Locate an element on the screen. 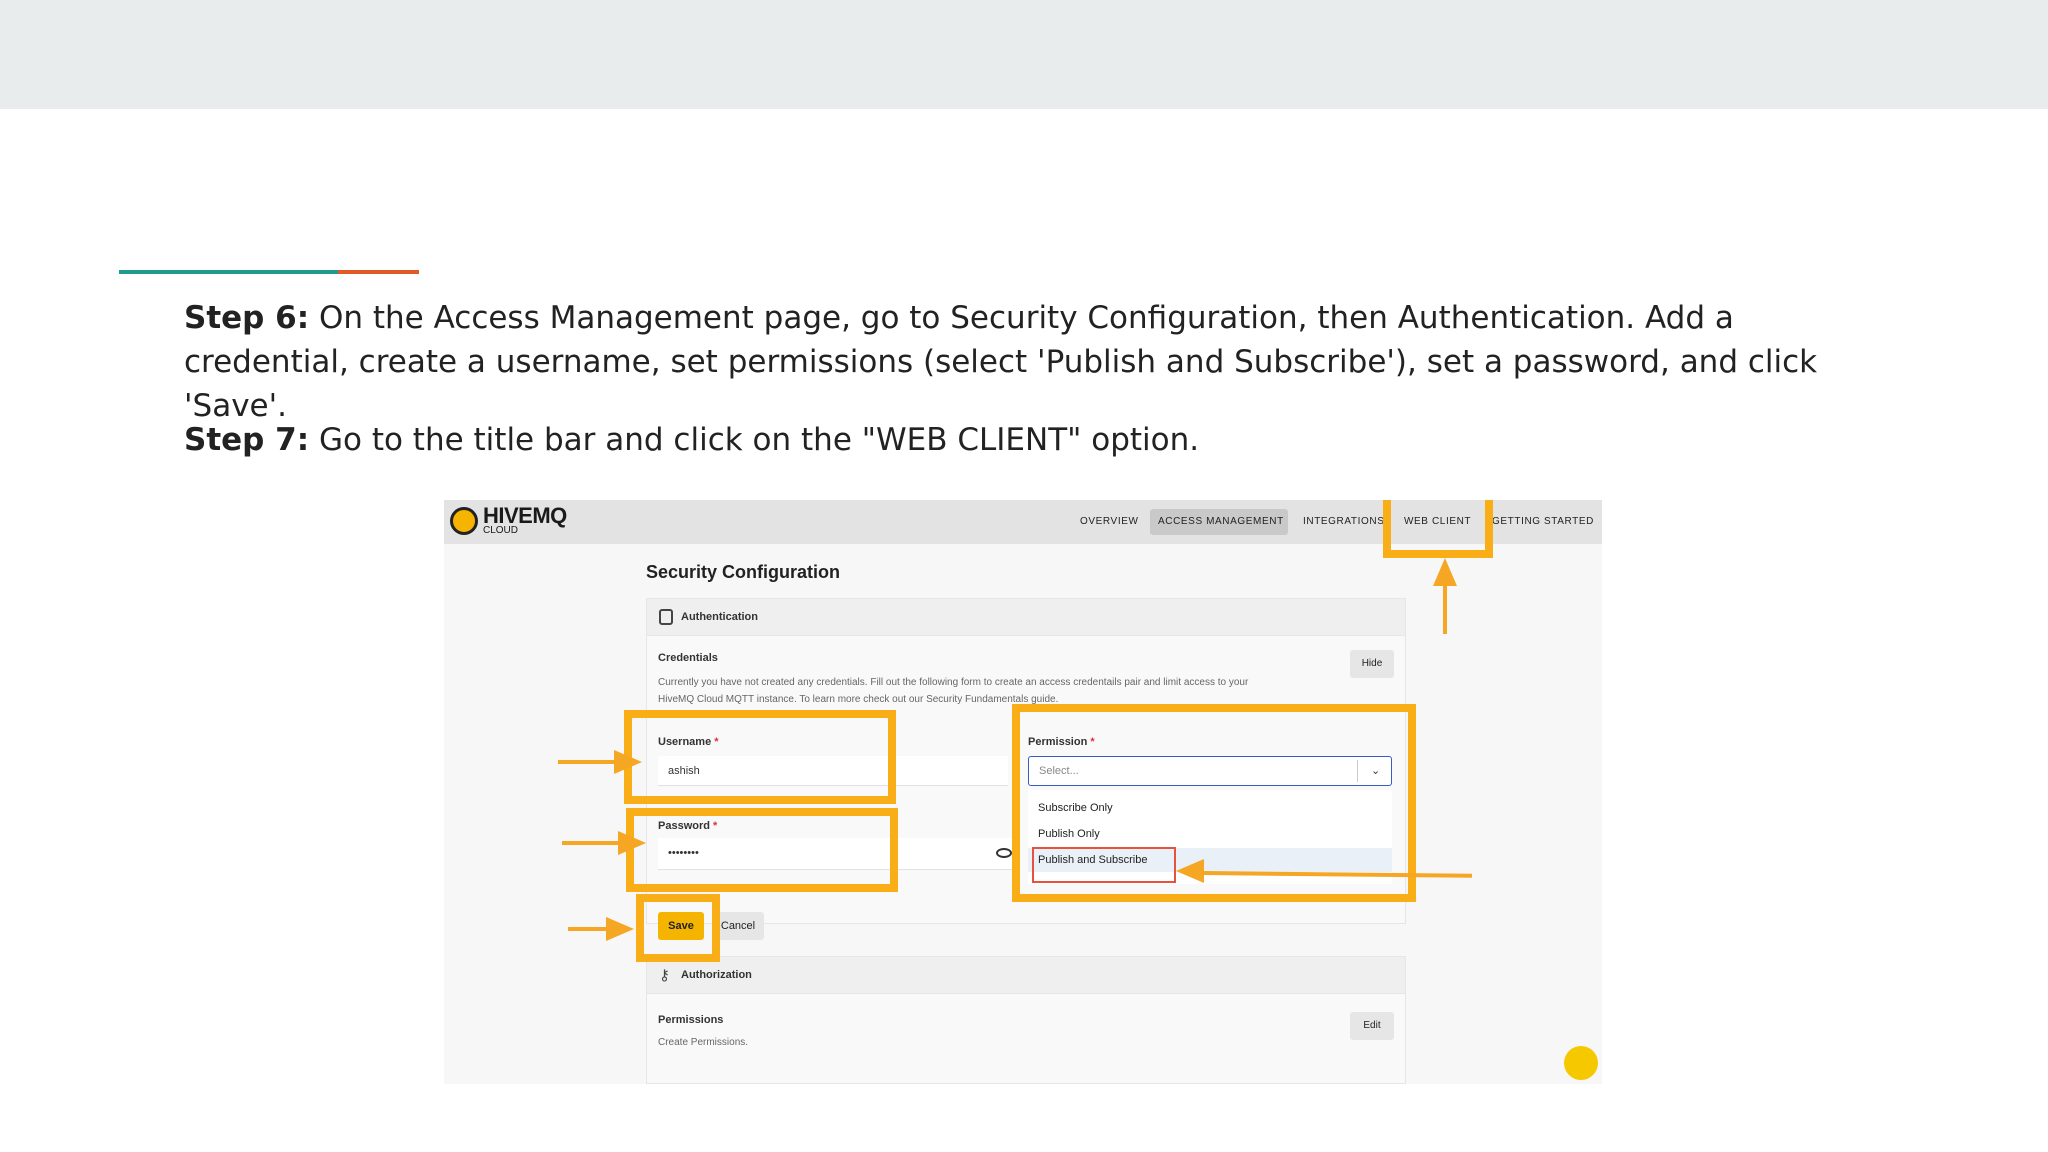 The height and width of the screenshot is (1152, 2048). web-client-arrow-line is located at coordinates (1445, 609).